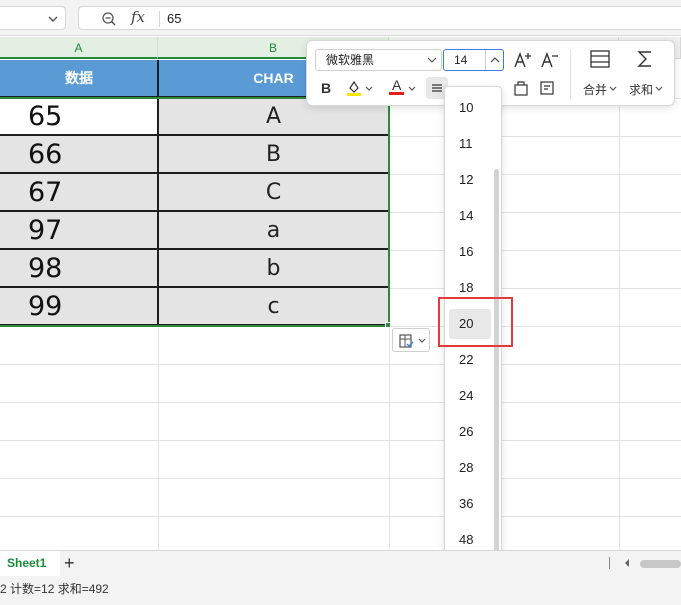  What do you see at coordinates (470, 396) in the screenshot?
I see `font-size-option-24: 24` at bounding box center [470, 396].